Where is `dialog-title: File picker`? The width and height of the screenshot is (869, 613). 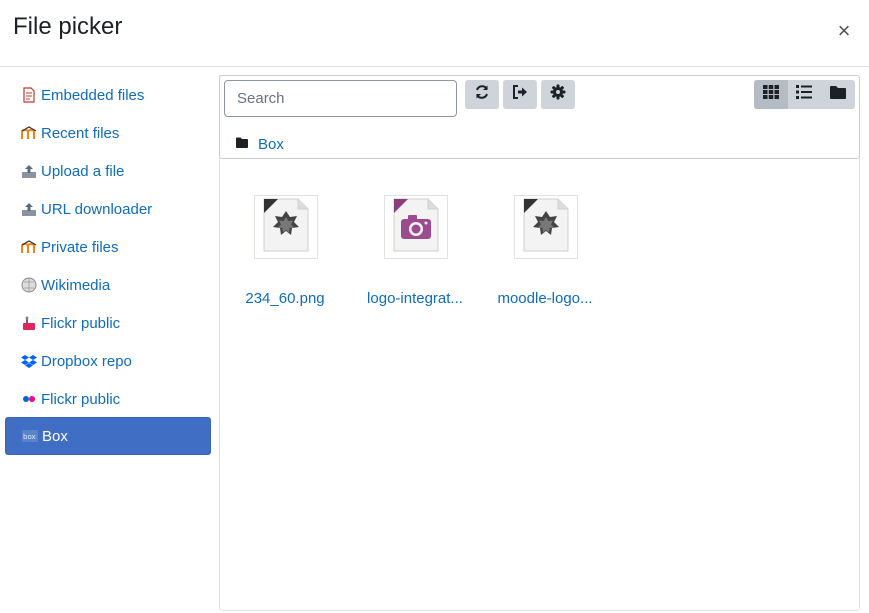
dialog-title: File picker is located at coordinates (68, 26).